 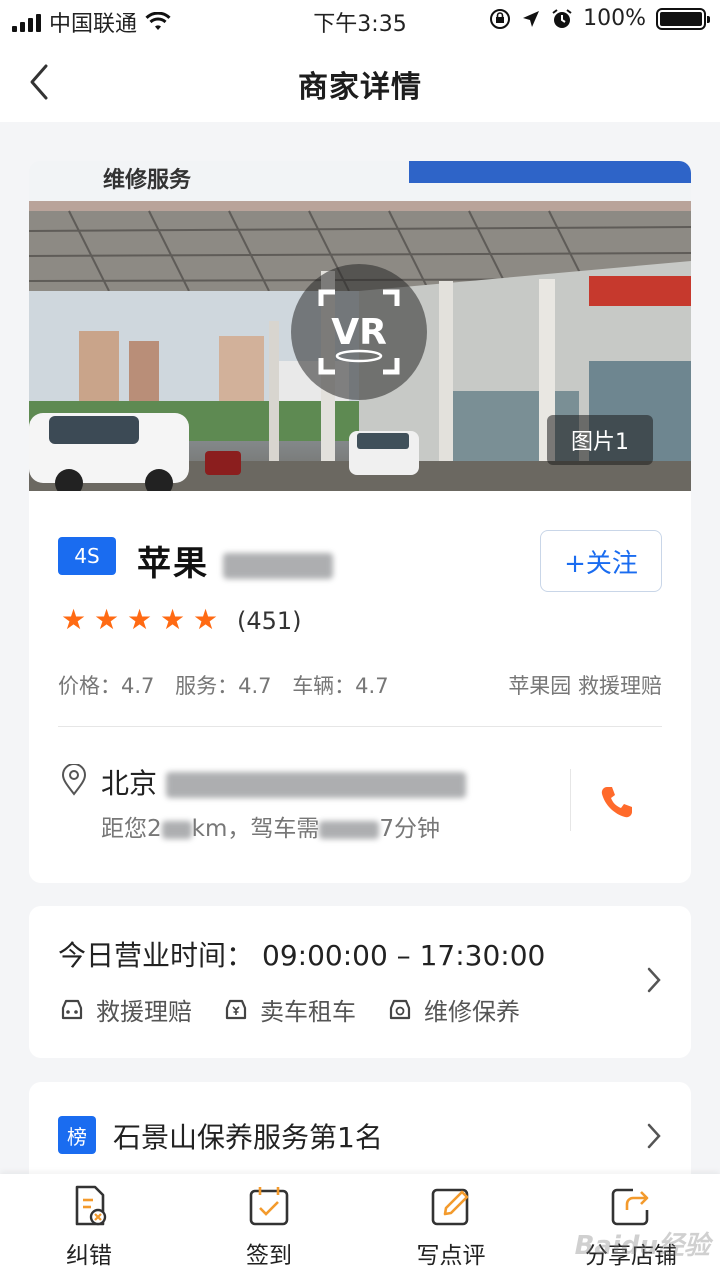 What do you see at coordinates (531, 18) in the screenshot?
I see `location-arrow-icon` at bounding box center [531, 18].